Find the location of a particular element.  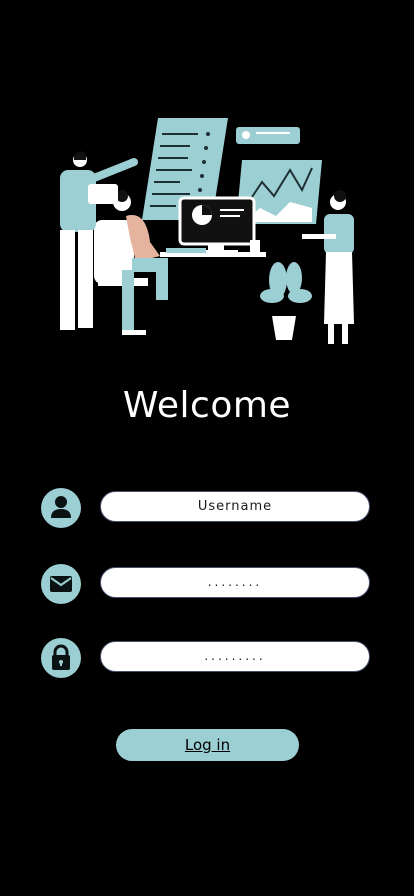

plant is located at coordinates (286, 301).